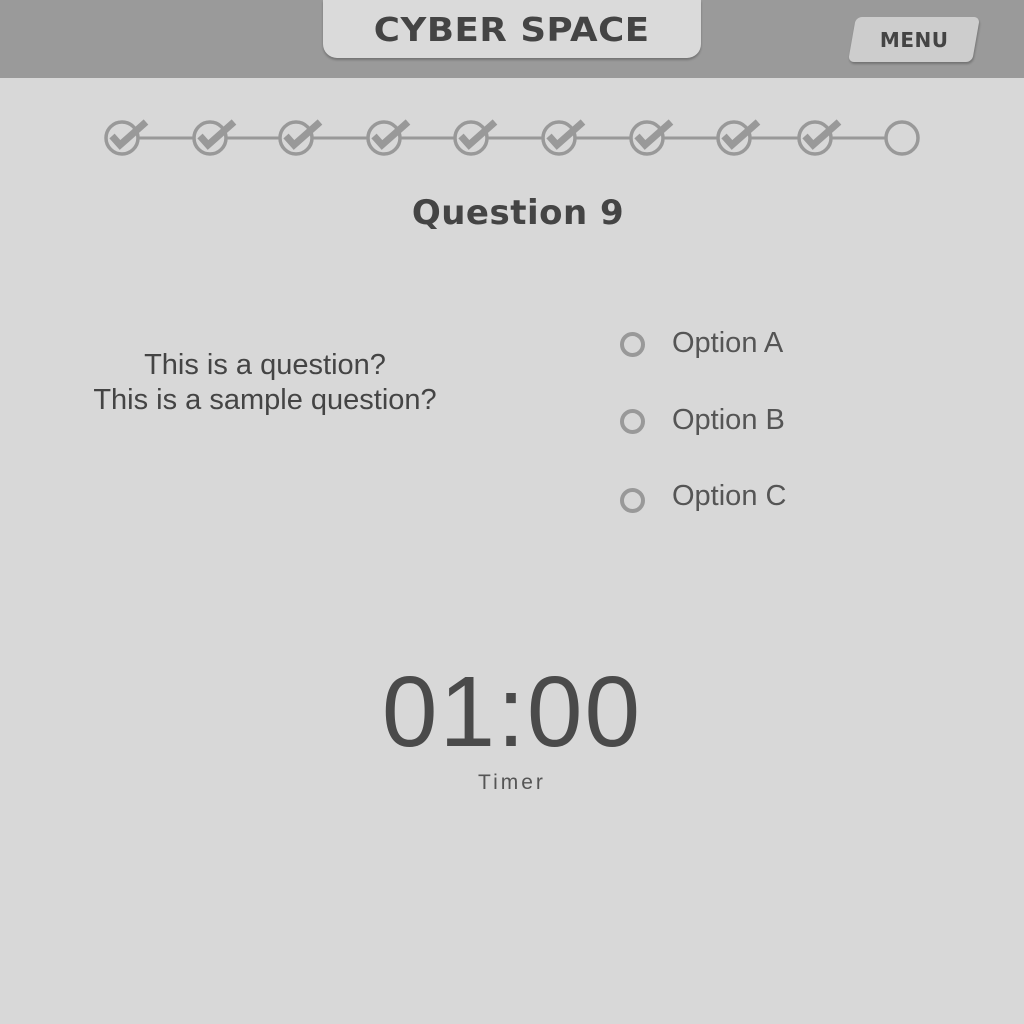 This screenshot has width=1024, height=1024. I want to click on option-a-label: Option A, so click(728, 342).